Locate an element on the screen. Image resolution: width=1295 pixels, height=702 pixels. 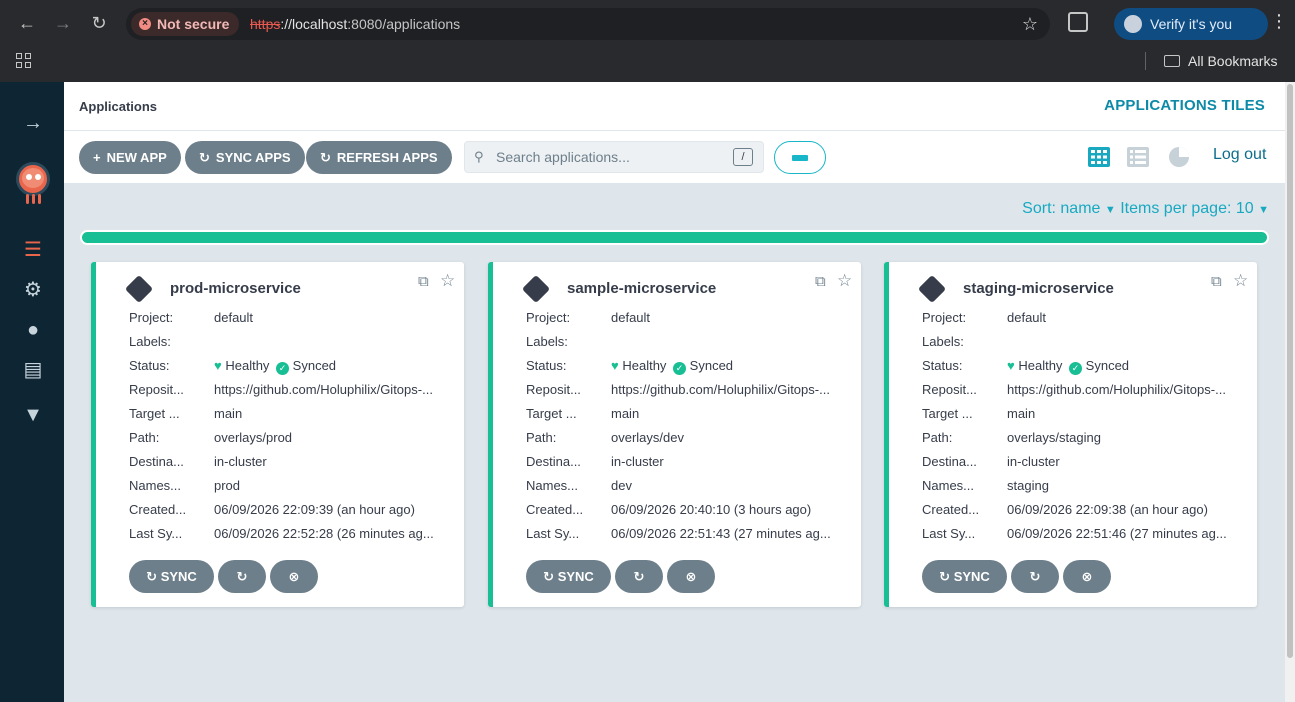
field-label: Project: is located at coordinates (151, 317).